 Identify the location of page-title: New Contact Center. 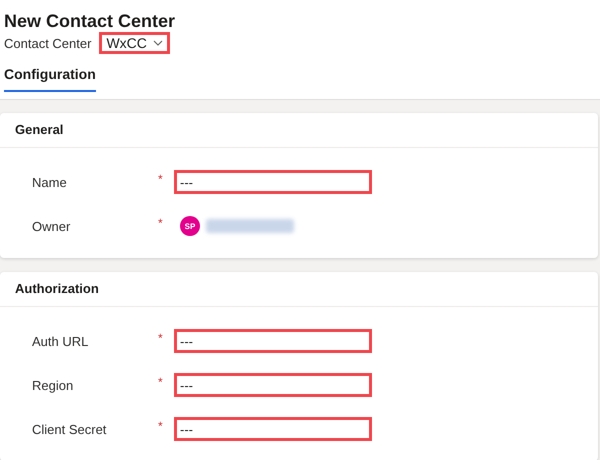
(90, 21).